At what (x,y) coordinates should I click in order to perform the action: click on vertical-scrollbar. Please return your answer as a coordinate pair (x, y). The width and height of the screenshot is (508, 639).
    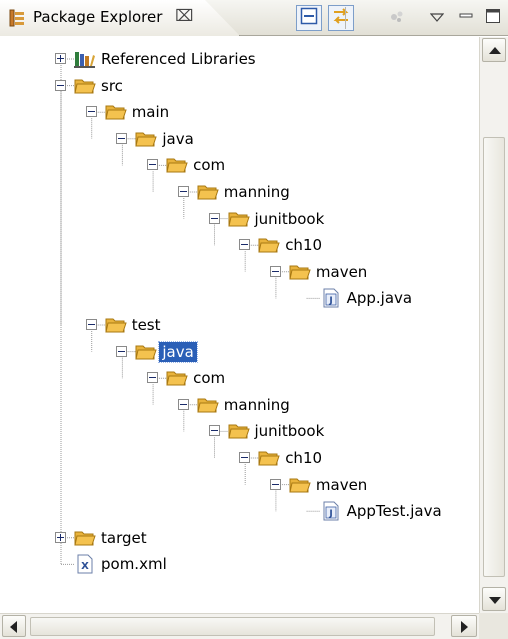
    Looking at the image, I should click on (493, 325).